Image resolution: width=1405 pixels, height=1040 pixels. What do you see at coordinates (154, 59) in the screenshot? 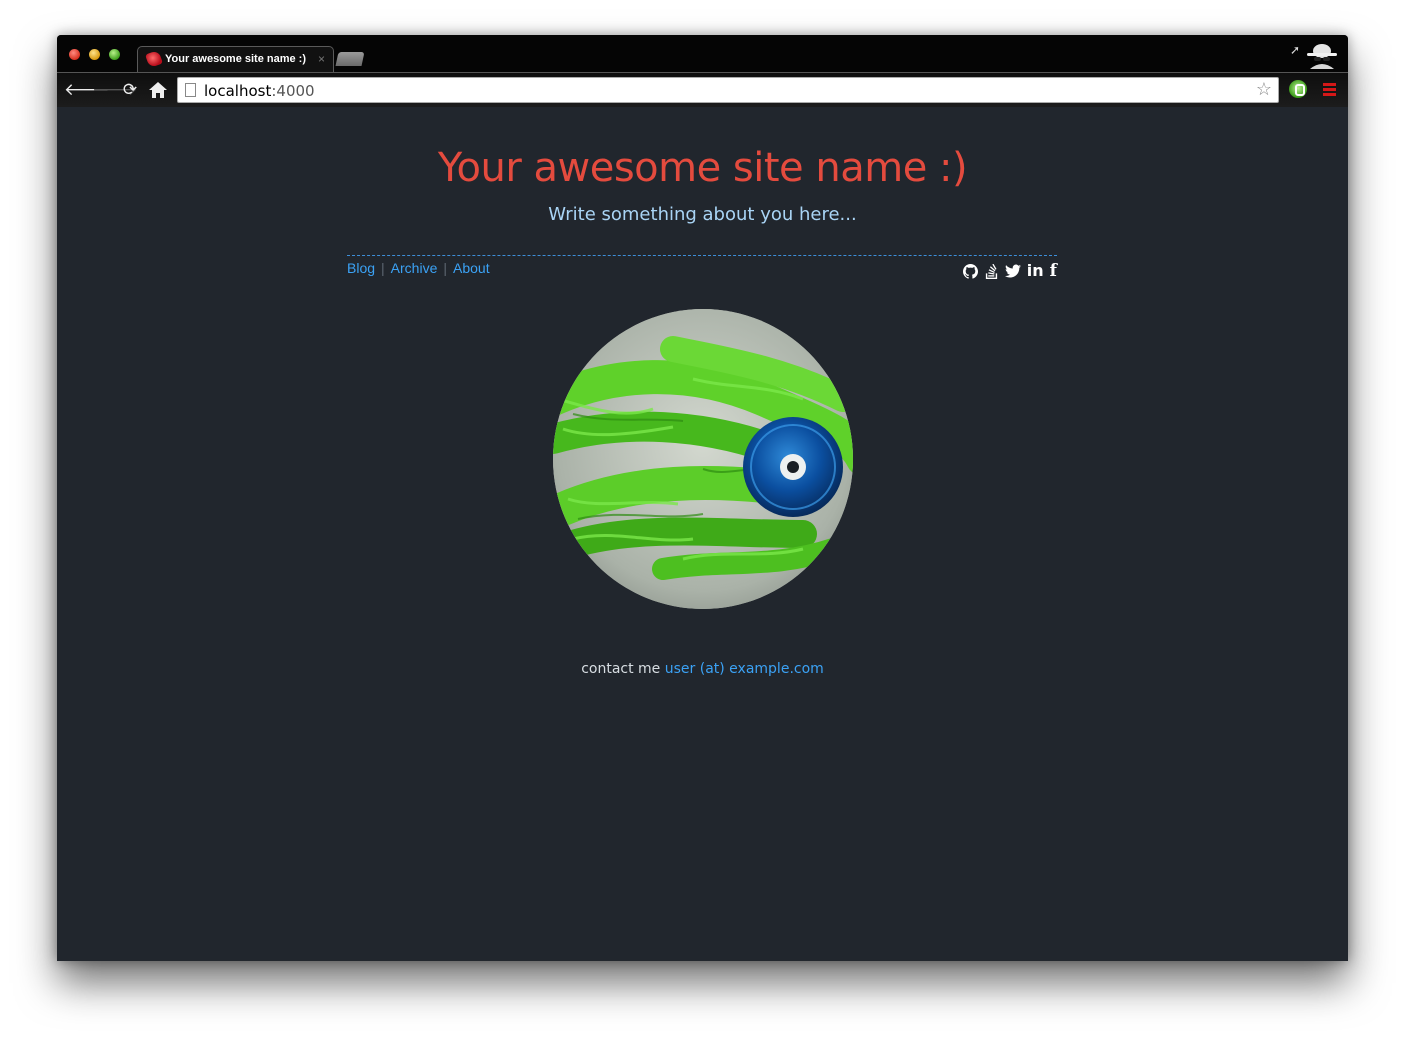
I see `ruby-favicon-icon` at bounding box center [154, 59].